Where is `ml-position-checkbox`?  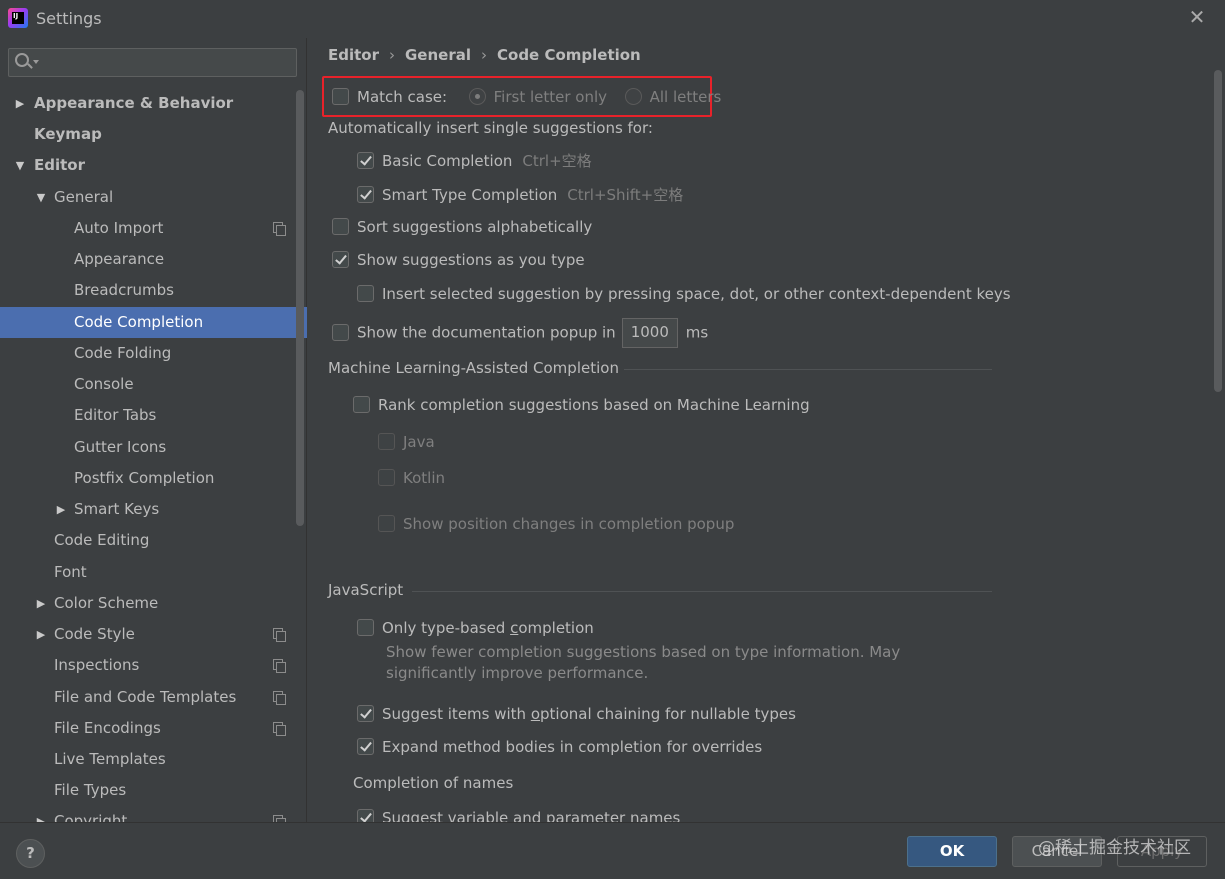
ml-position-checkbox is located at coordinates (386, 523).